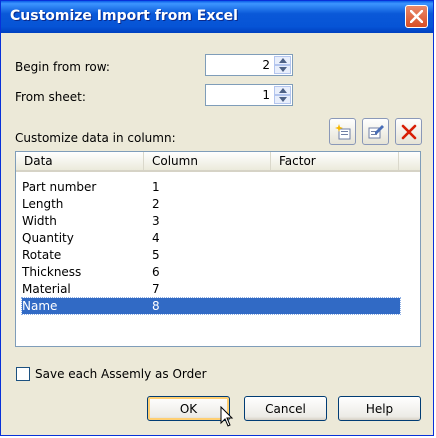 This screenshot has width=436, height=438. Describe the element at coordinates (156, 306) in the screenshot. I see `row-column-cell: 8` at that location.